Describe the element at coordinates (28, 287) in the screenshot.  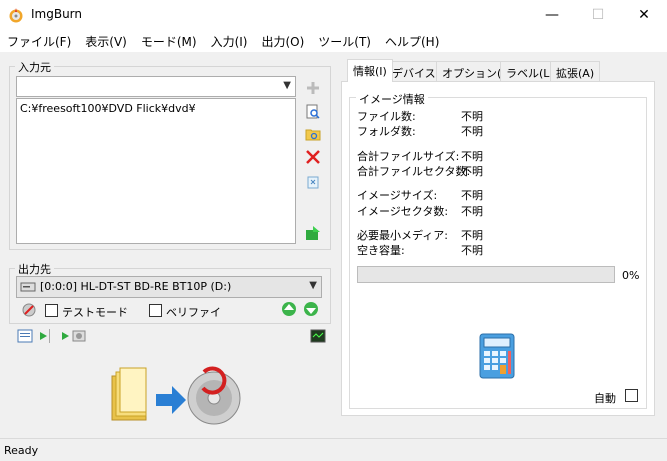
I see `drive-icon` at that location.